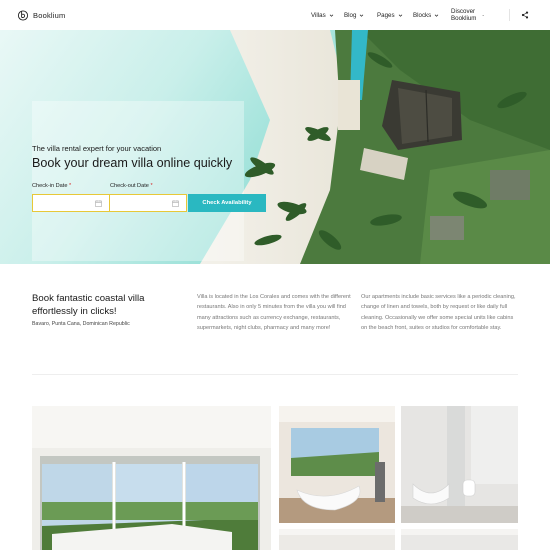 The width and height of the screenshot is (550, 550). Describe the element at coordinates (138, 181) in the screenshot. I see `hero-overlay-panel` at that location.